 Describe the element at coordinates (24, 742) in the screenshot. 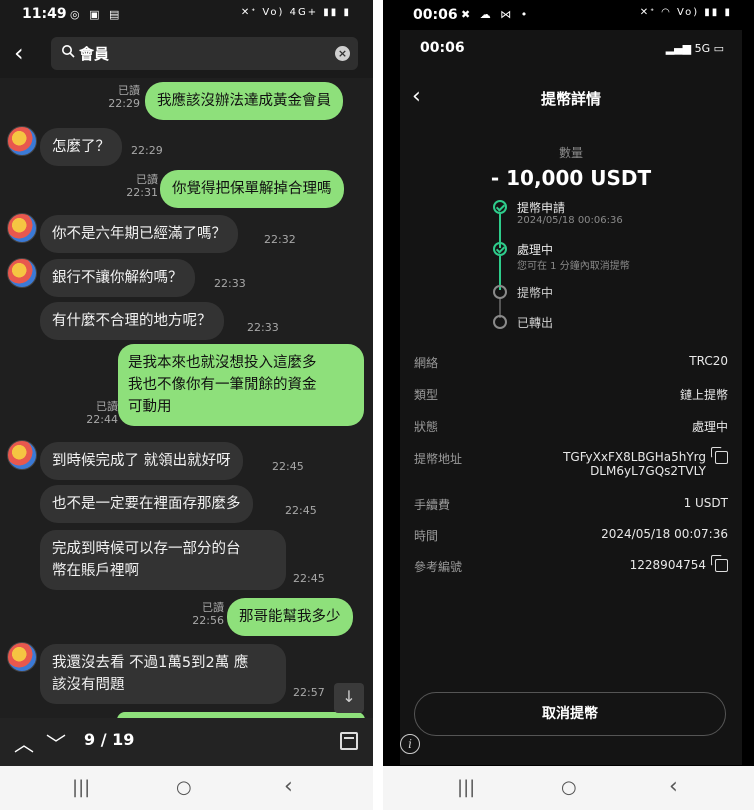

I see `previous-result-icon: ︿` at that location.